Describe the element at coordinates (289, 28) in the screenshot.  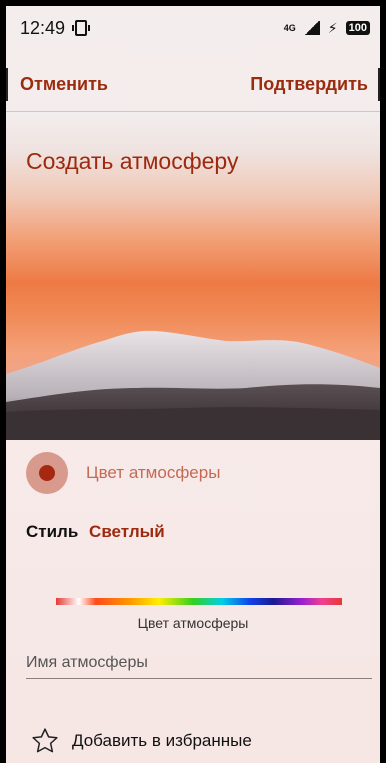
I see `network-type: 4G` at that location.